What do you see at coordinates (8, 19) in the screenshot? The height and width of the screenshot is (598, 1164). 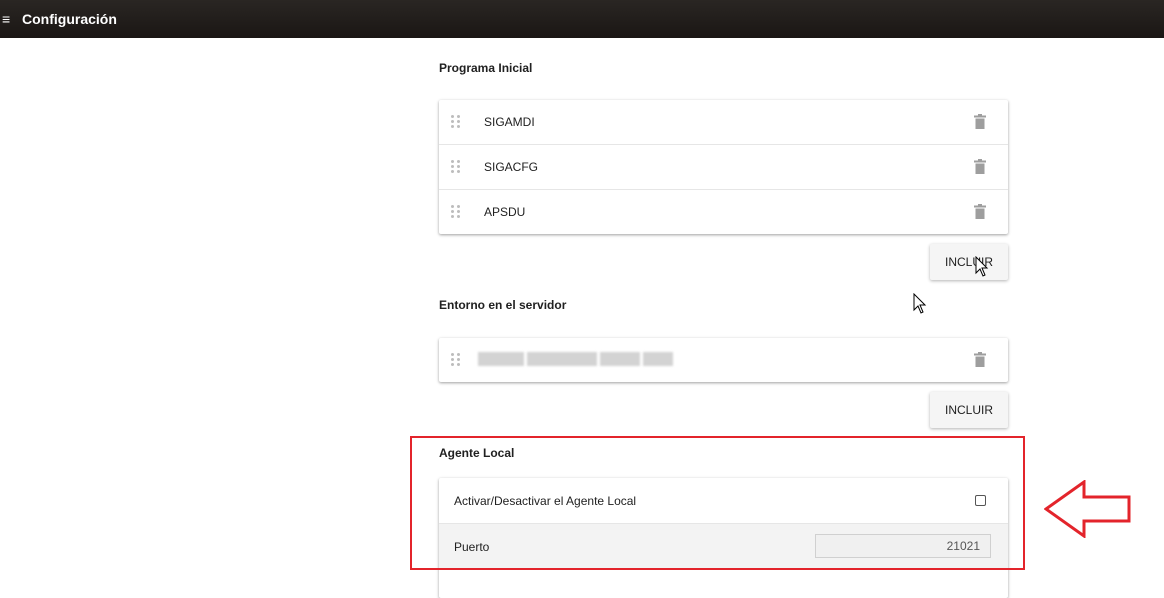 I see `menu-icon: ≡` at bounding box center [8, 19].